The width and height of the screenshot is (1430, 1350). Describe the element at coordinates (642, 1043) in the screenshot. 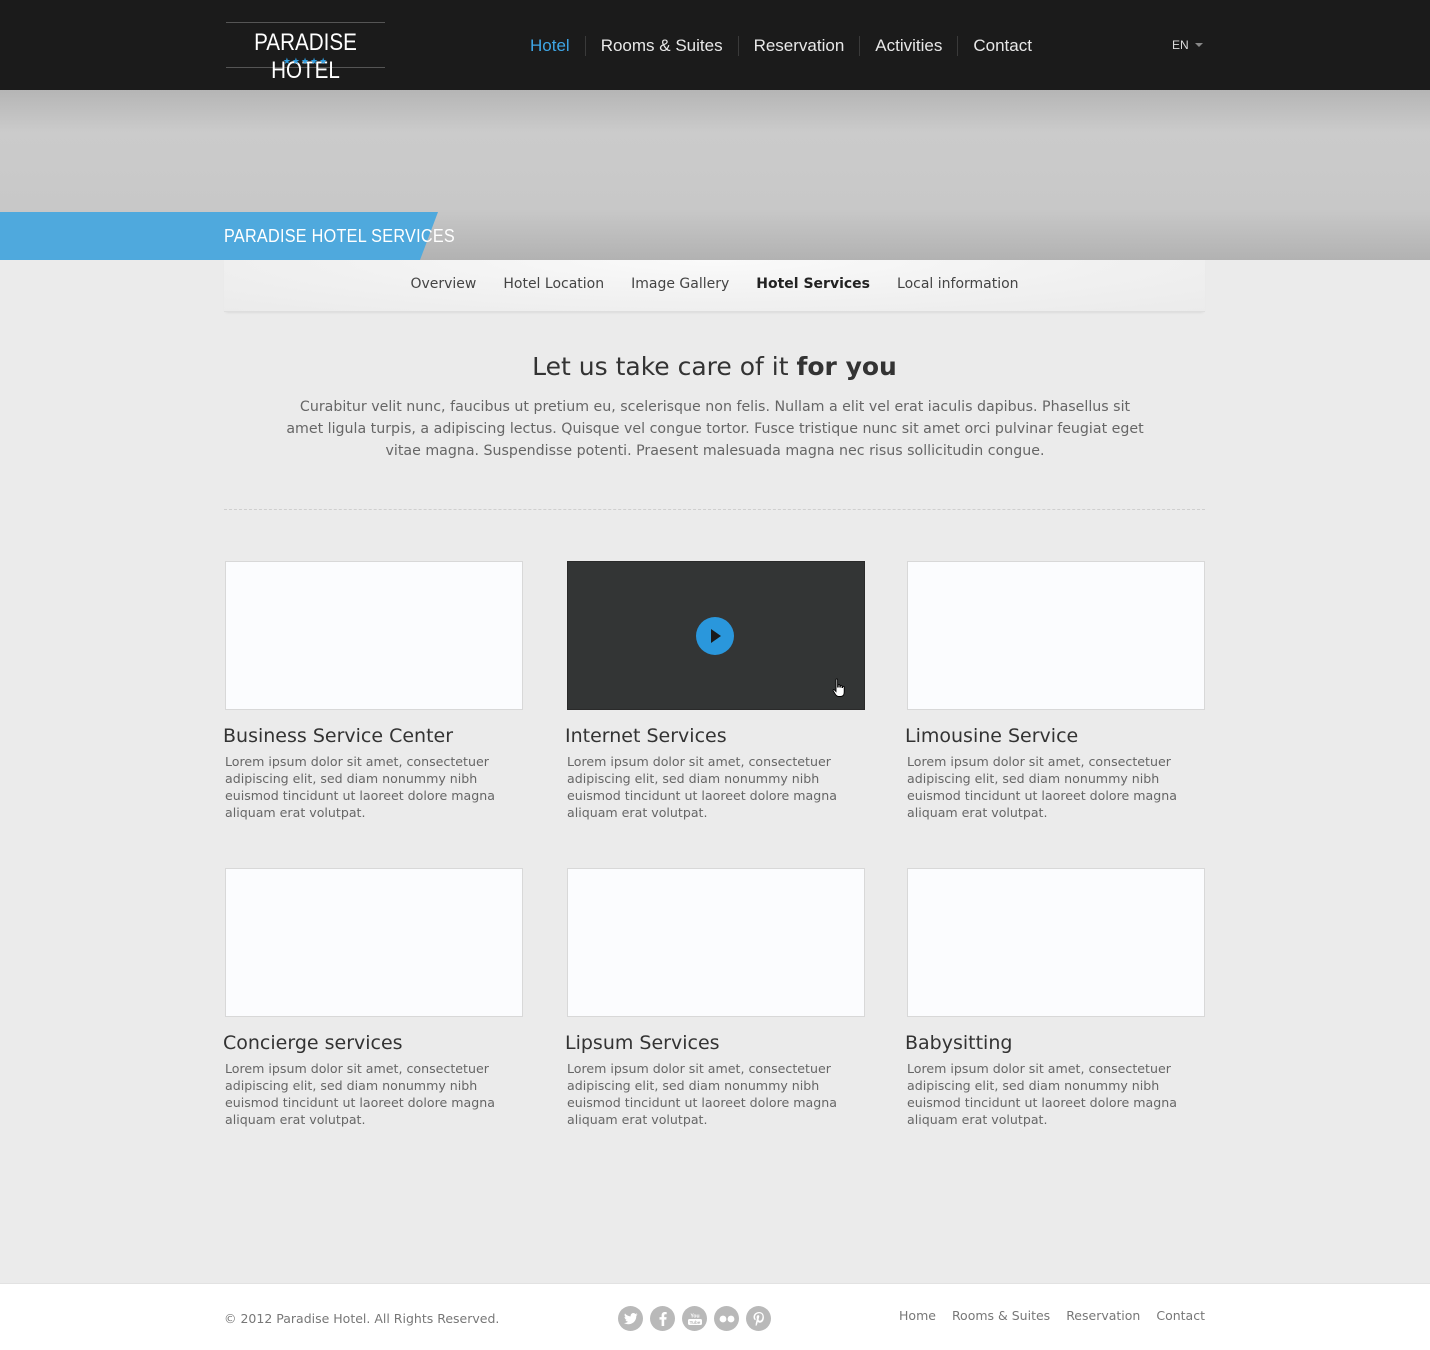

I see `service-title: Lipsum Services` at that location.